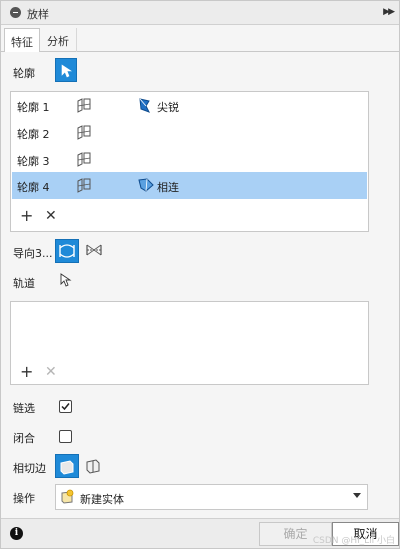 The image size is (400, 549). I want to click on collapse-icon, so click(15, 12).